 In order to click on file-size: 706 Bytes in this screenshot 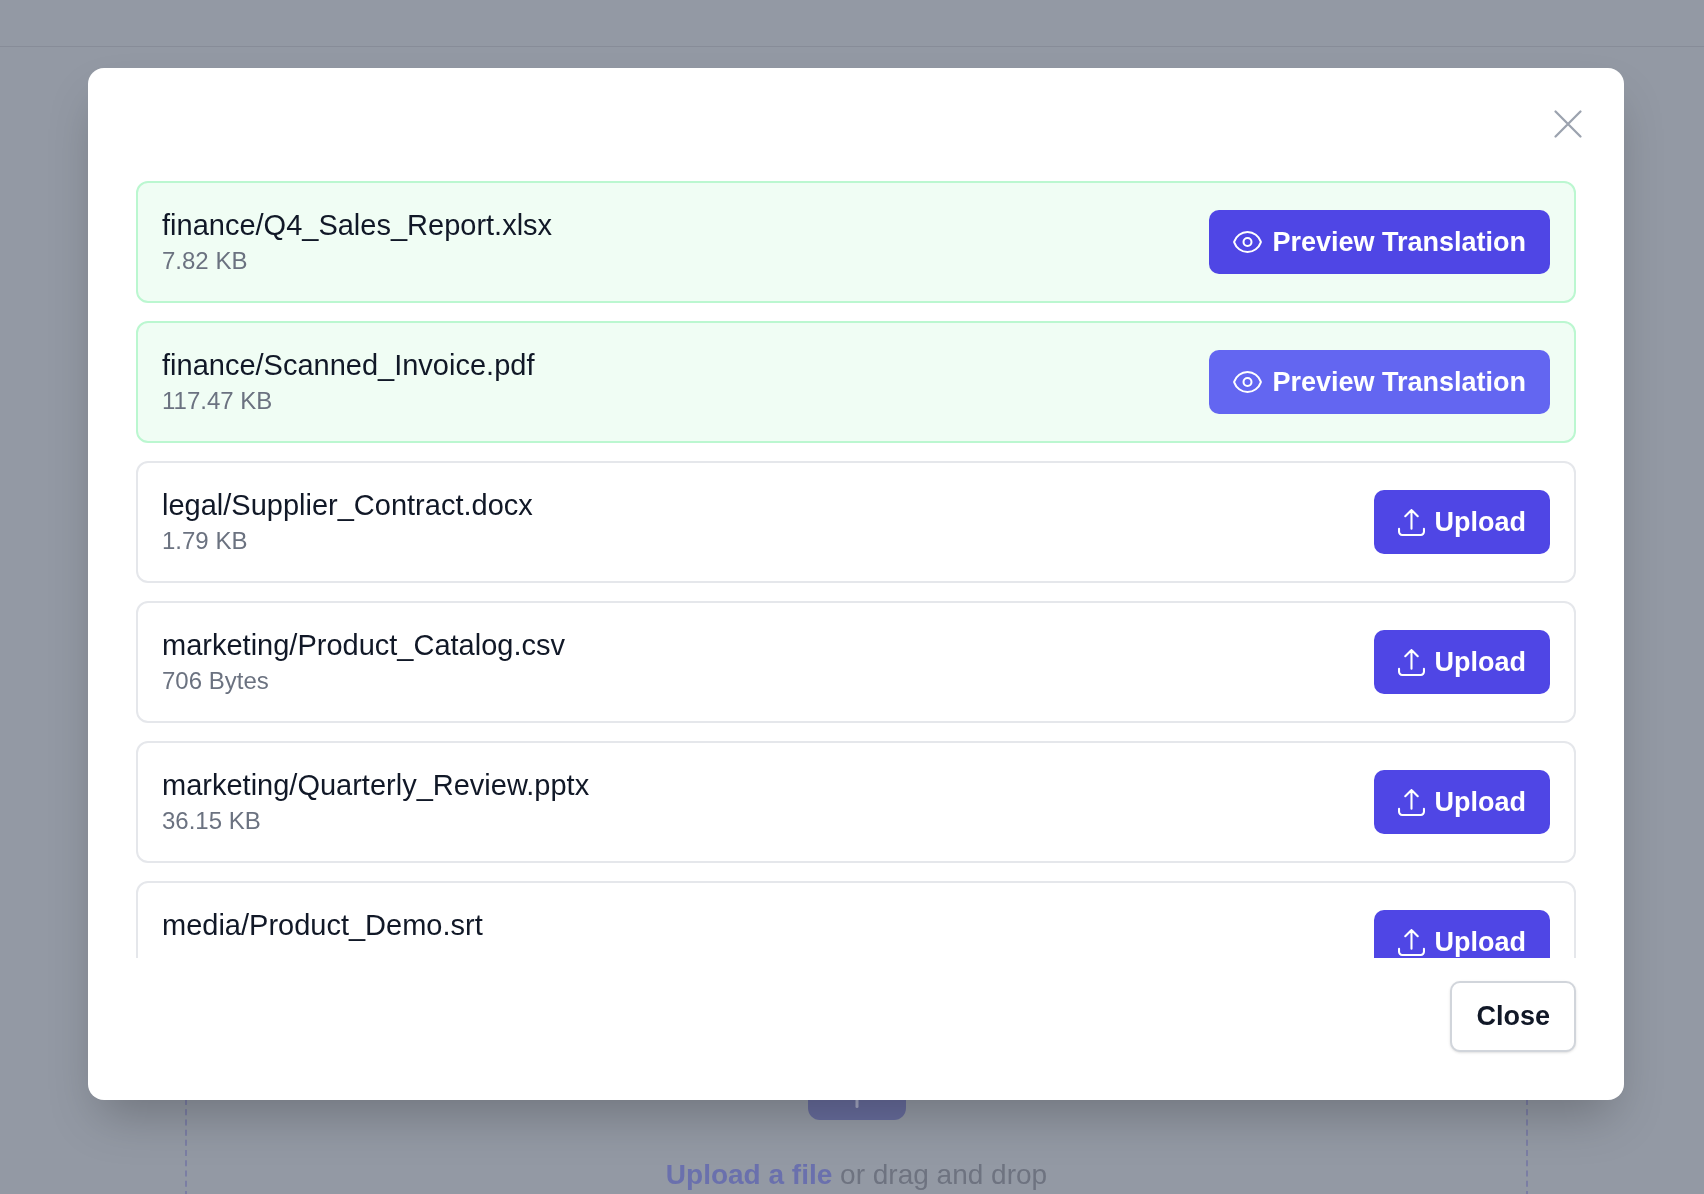, I will do `click(216, 681)`.